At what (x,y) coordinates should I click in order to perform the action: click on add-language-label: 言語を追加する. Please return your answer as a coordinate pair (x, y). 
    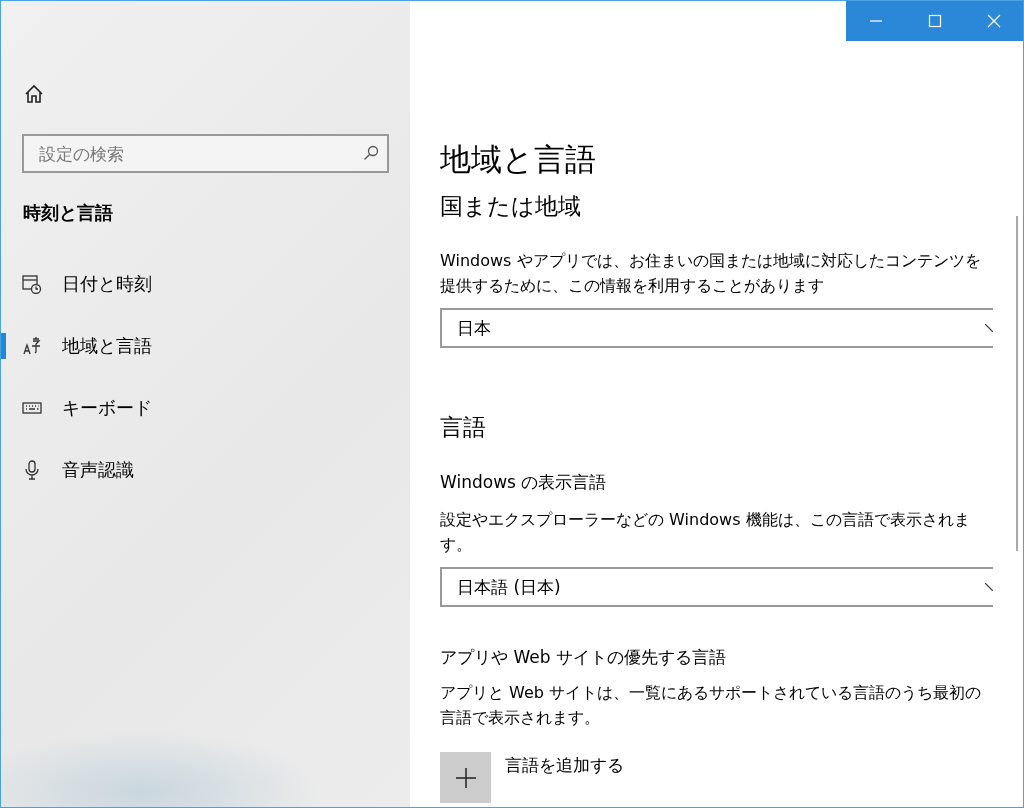
    Looking at the image, I should click on (564, 765).